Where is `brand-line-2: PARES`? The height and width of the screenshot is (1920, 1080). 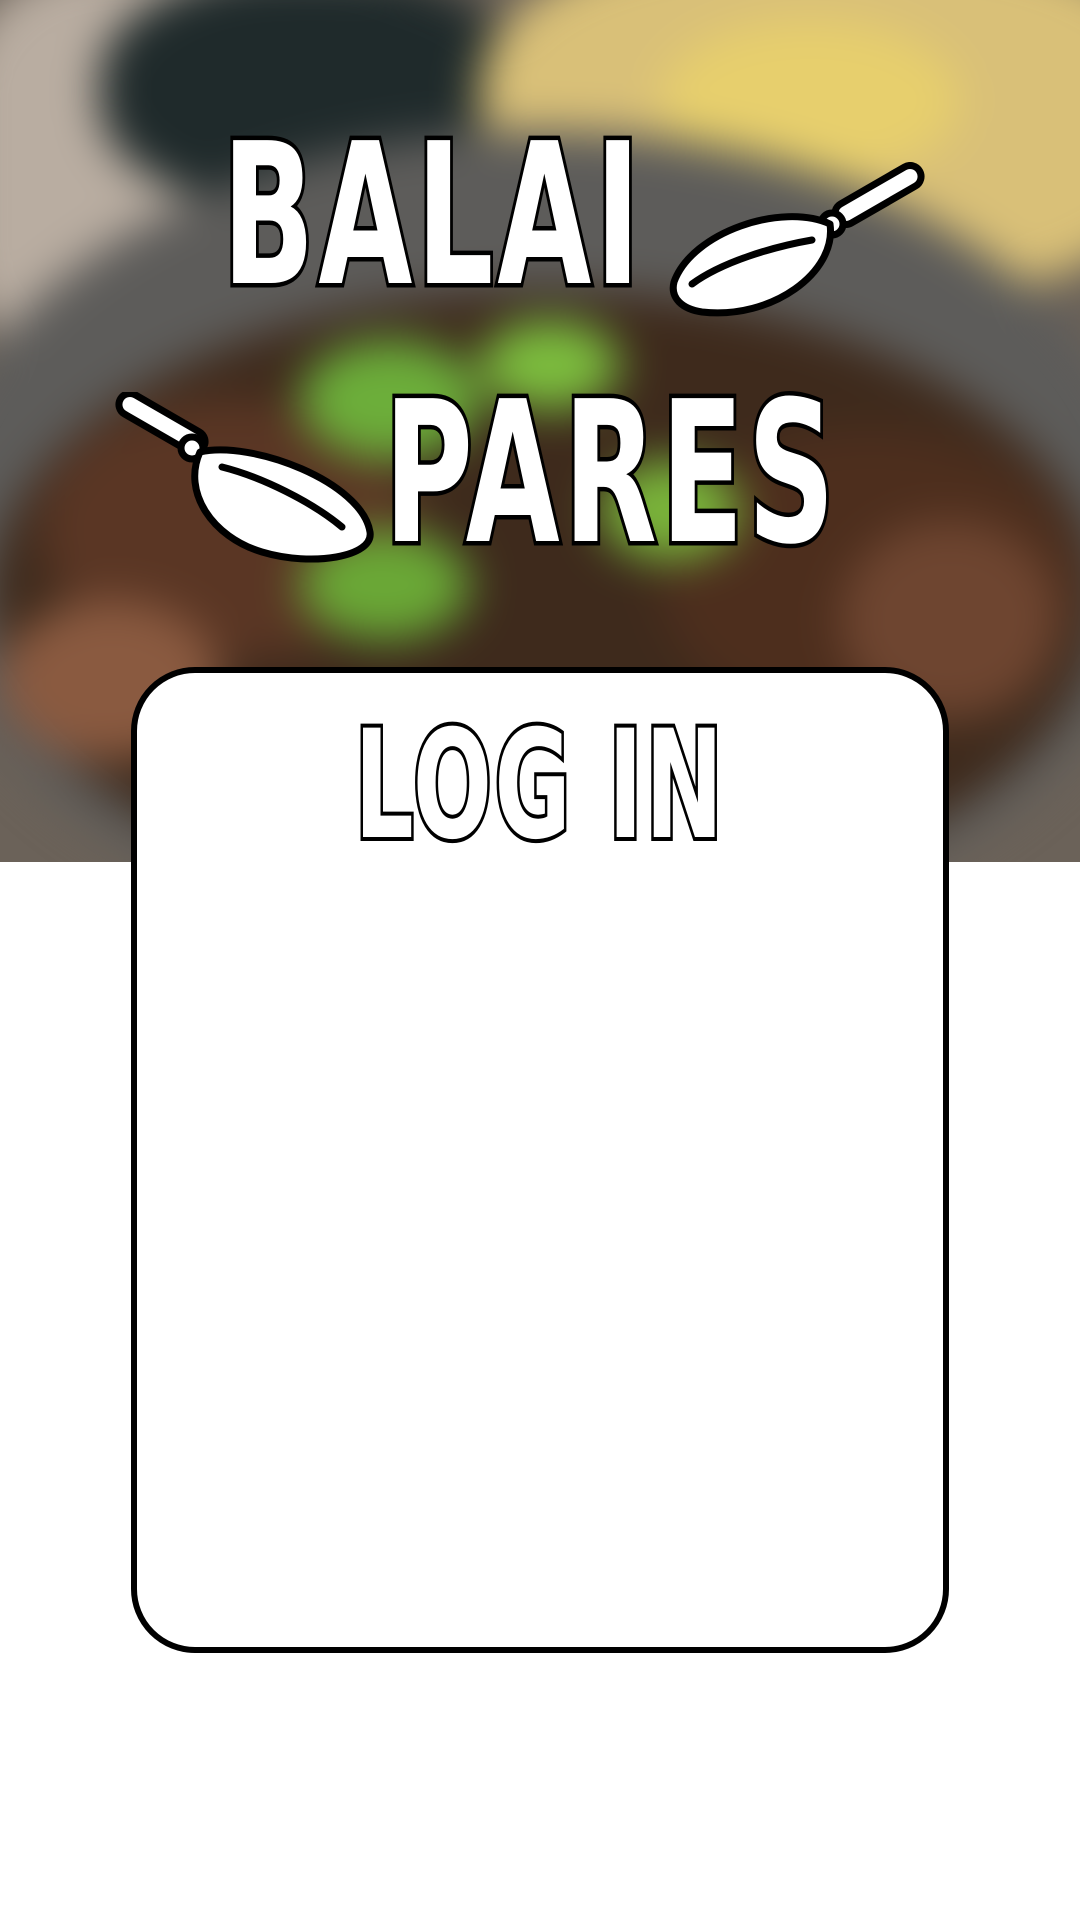 brand-line-2: PARES is located at coordinates (610, 474).